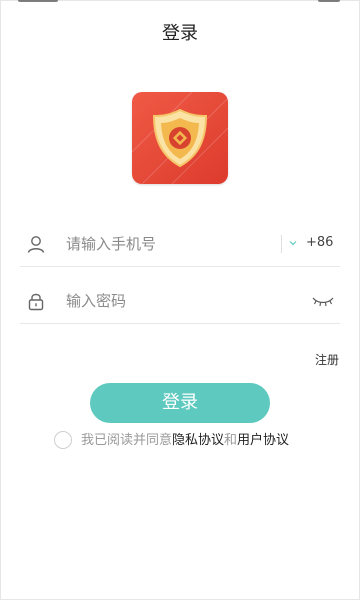 The height and width of the screenshot is (600, 360). I want to click on agreement-text: 我已阅读并同意隐私协议和用户协议, so click(185, 441).